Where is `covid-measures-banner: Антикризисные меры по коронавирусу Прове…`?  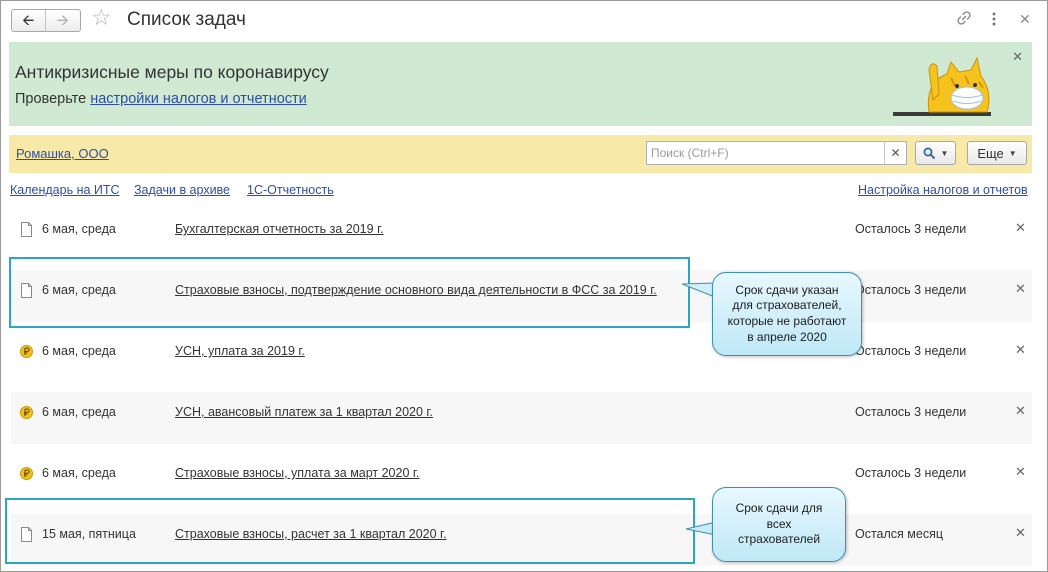
covid-measures-banner: Антикризисные меры по коронавирусу Прове… is located at coordinates (520, 84).